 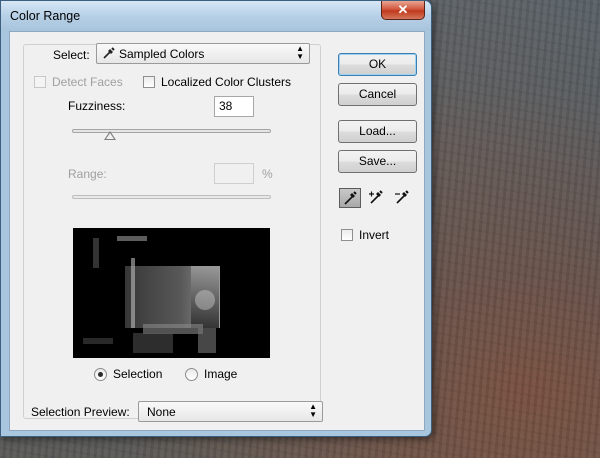 What do you see at coordinates (267, 174) in the screenshot?
I see `range-unit: %` at bounding box center [267, 174].